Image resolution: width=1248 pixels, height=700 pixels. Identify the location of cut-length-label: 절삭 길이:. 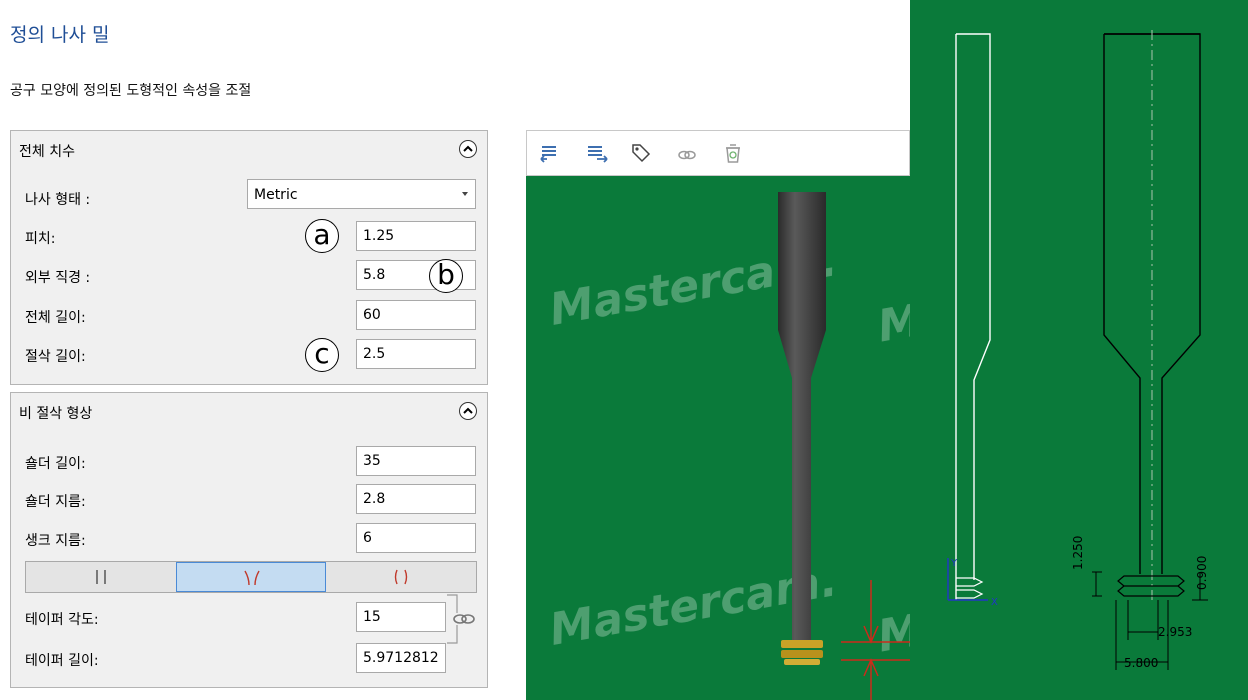
(55, 357).